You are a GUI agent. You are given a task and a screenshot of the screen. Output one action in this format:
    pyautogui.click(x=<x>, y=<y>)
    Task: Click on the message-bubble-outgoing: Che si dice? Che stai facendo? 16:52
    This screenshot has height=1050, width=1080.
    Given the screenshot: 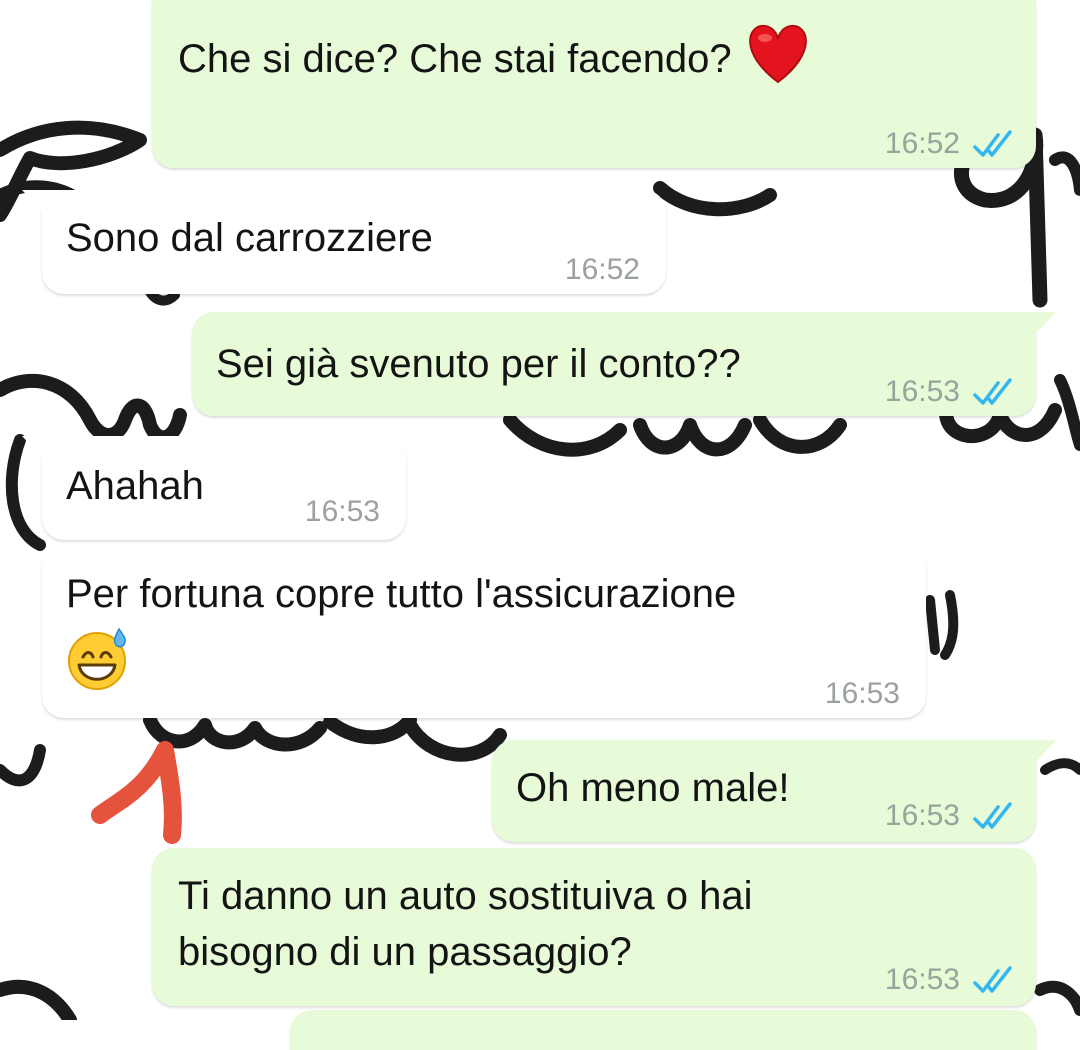 What is the action you would take?
    pyautogui.click(x=594, y=84)
    